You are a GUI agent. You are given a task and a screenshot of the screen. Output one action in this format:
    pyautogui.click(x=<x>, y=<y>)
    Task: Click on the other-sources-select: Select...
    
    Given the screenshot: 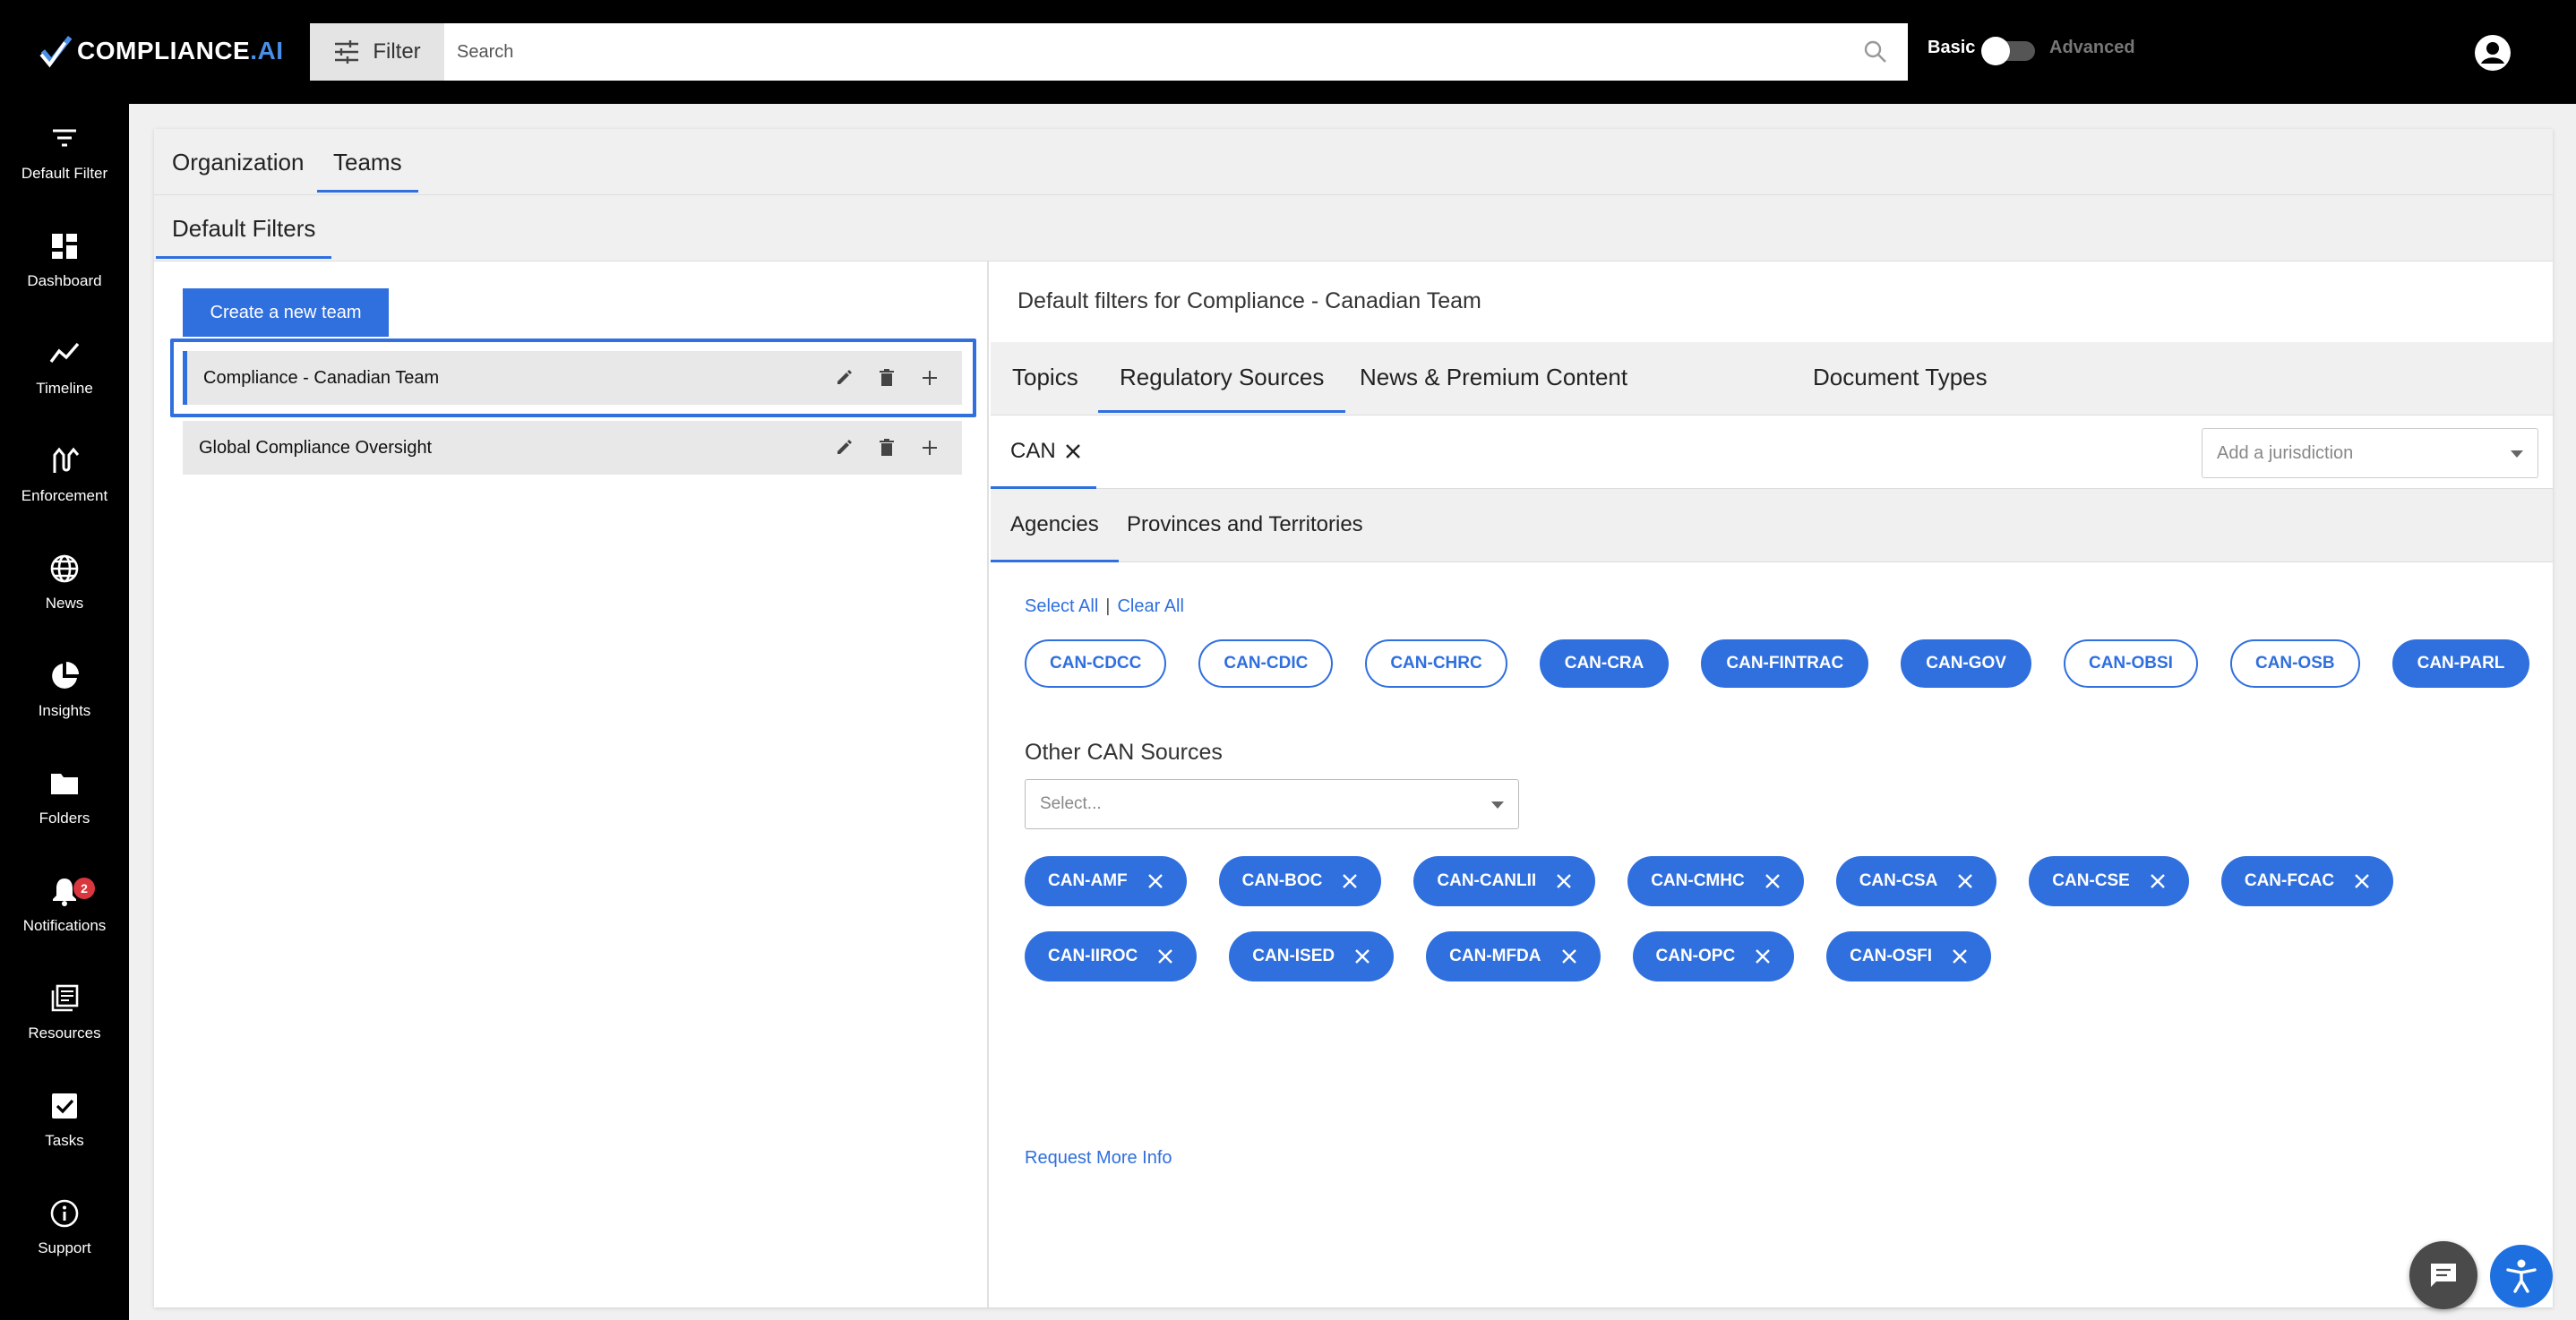 What is the action you would take?
    pyautogui.click(x=1272, y=804)
    